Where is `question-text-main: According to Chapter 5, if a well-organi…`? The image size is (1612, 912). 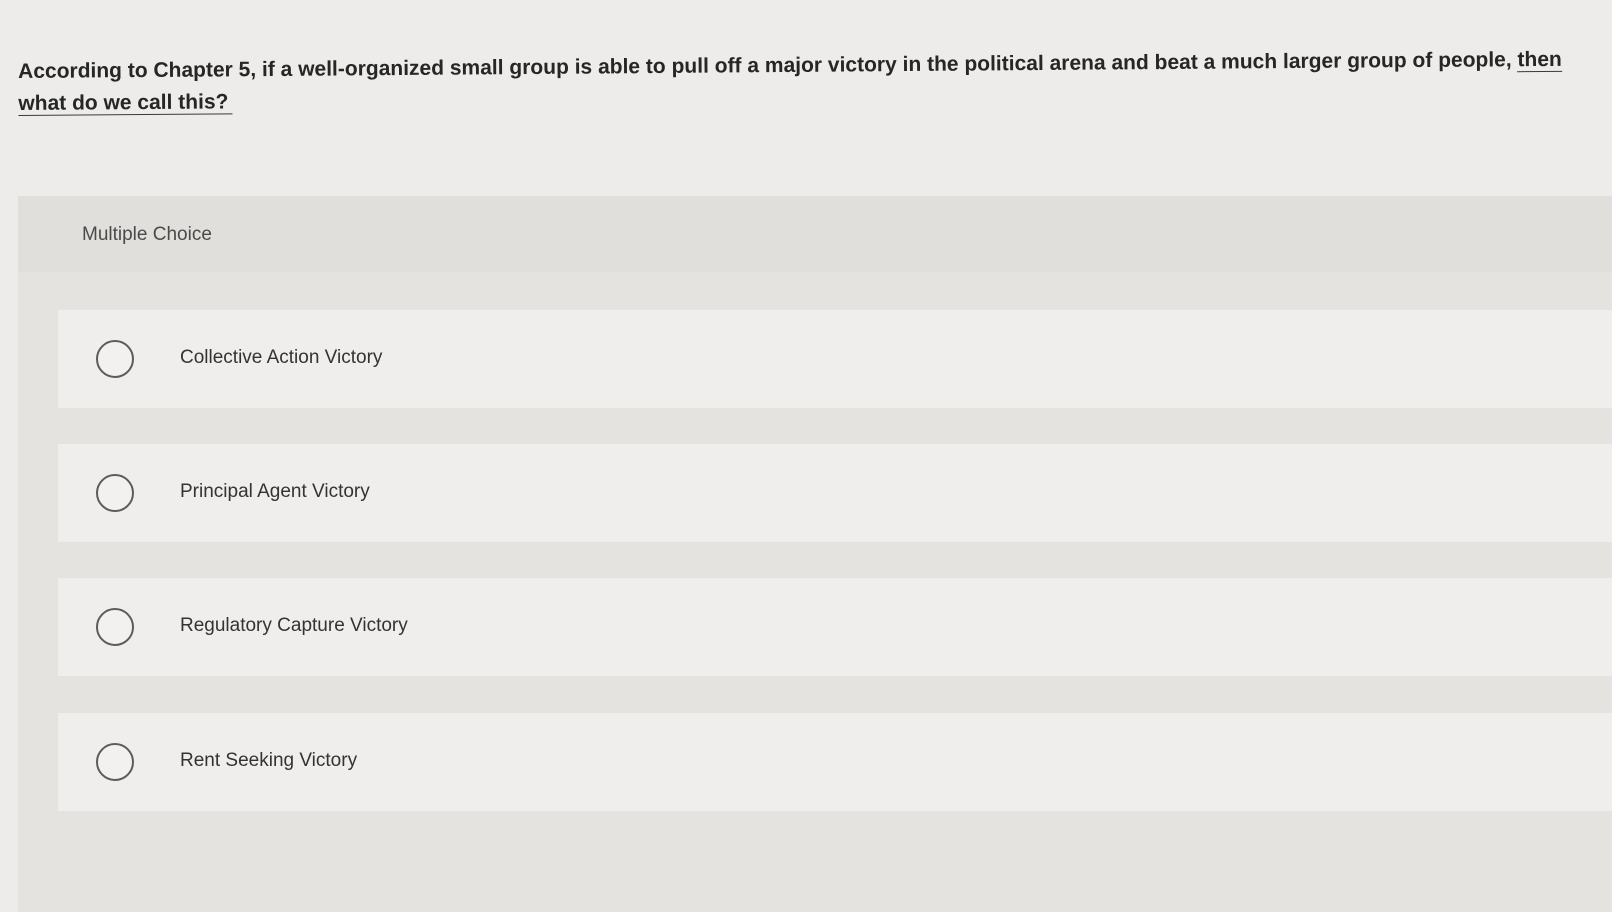
question-text-main: According to Chapter 5, if a well-organi… is located at coordinates (768, 65).